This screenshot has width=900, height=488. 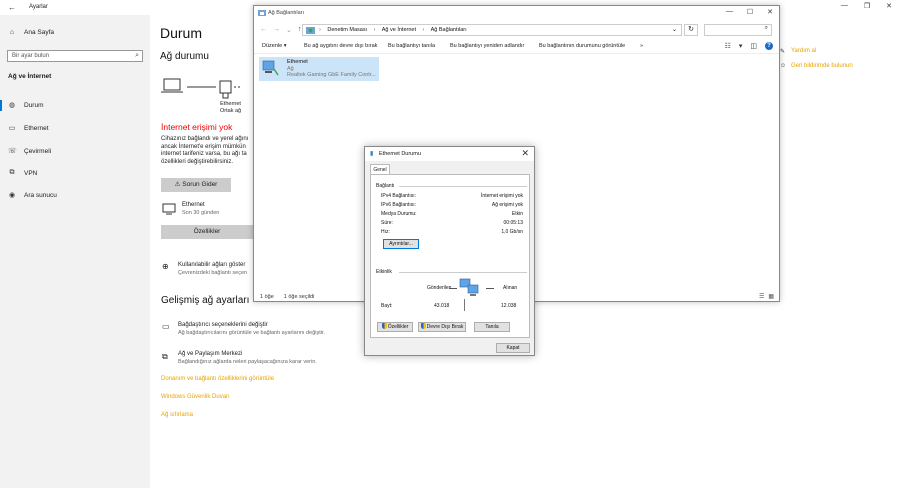 I want to click on network-reset-link: Ağ sıfırlama, so click(x=177, y=415).